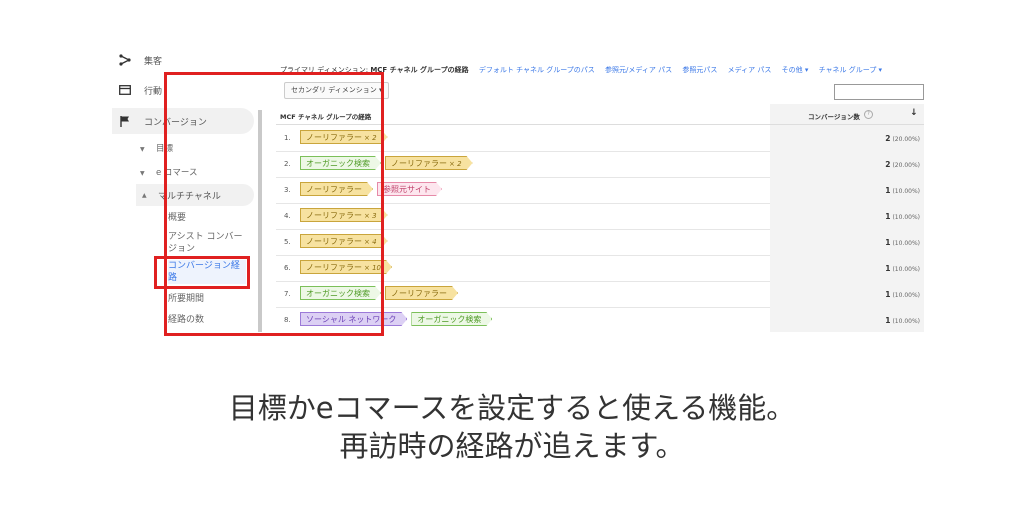 This screenshot has height=514, width=1024. I want to click on info-icon: ?, so click(868, 114).